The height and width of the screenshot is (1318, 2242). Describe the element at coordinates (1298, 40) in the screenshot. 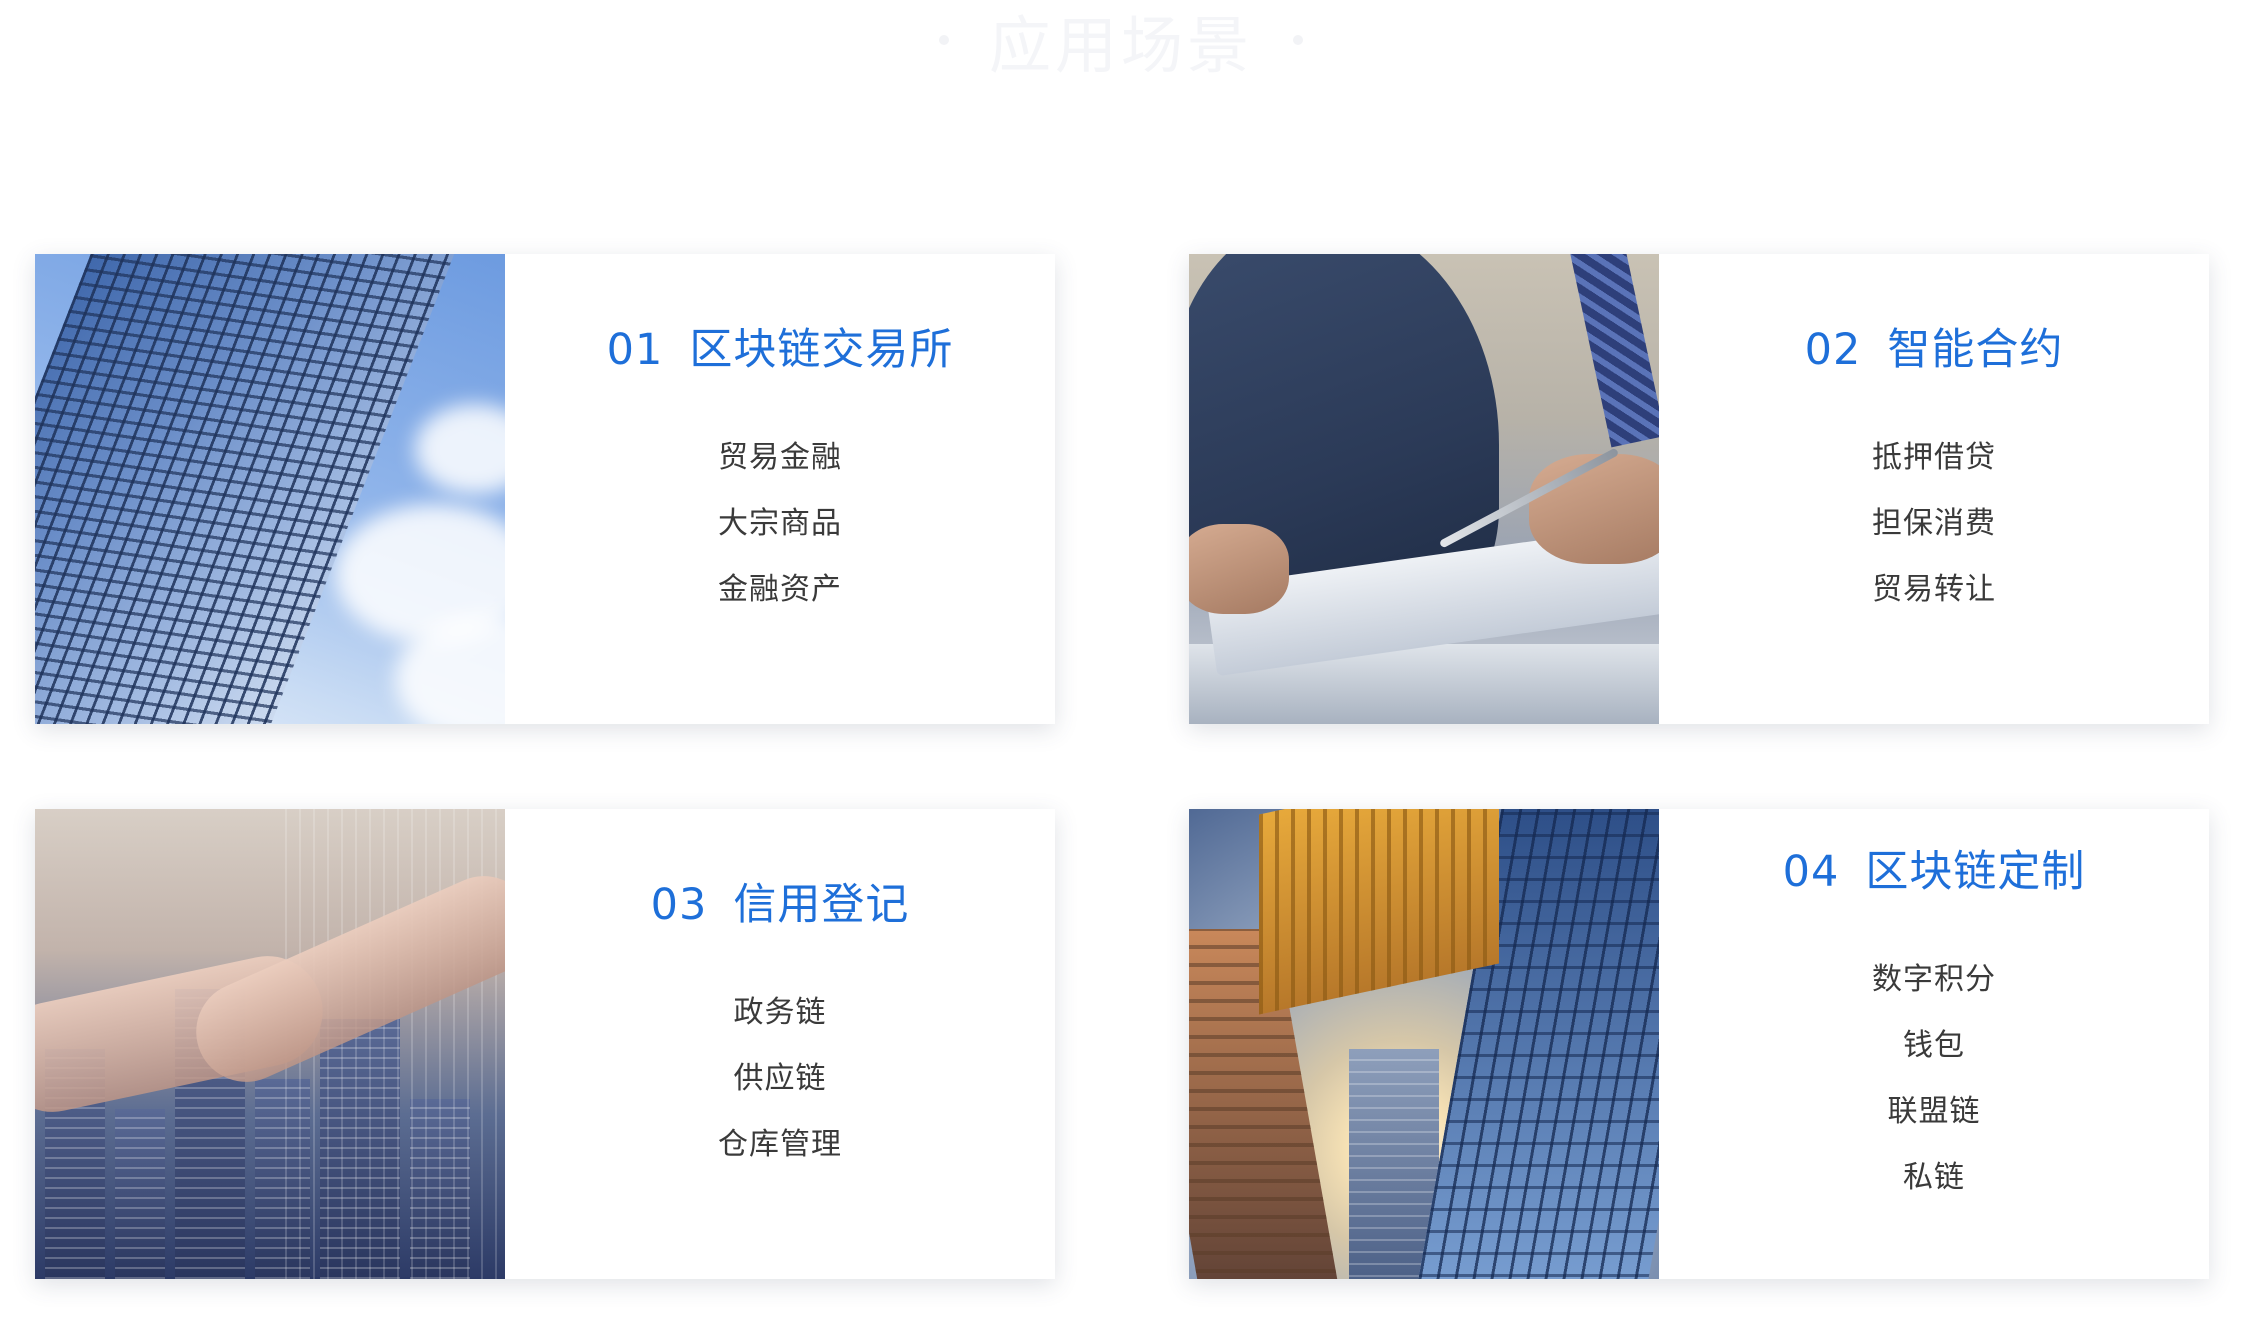

I see `heading-right-dot` at that location.